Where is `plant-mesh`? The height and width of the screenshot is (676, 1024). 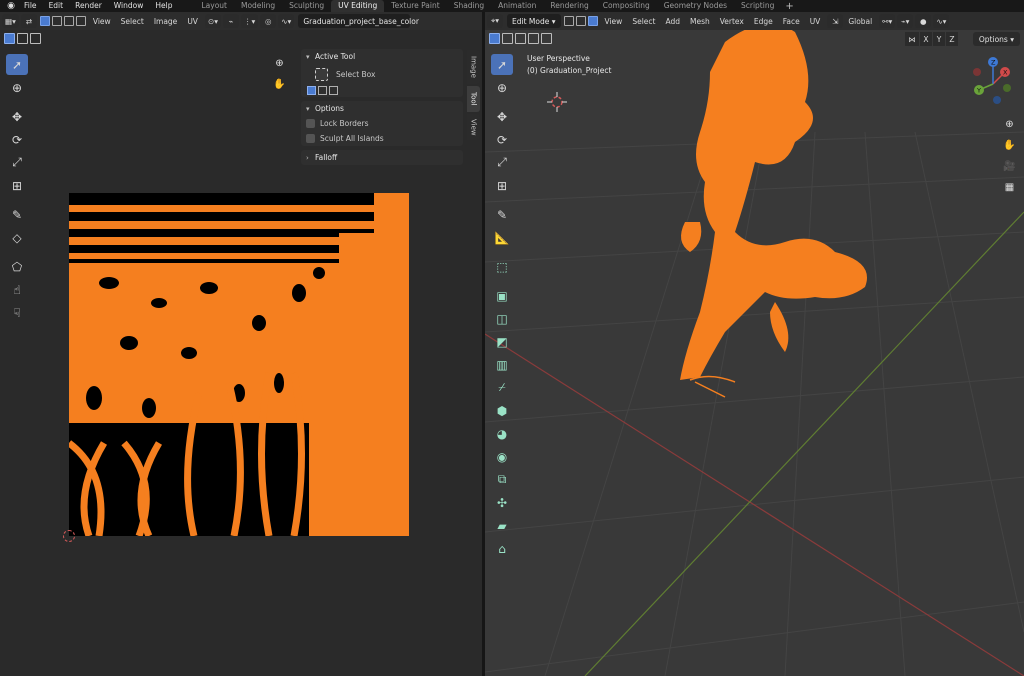 plant-mesh is located at coordinates (773, 202).